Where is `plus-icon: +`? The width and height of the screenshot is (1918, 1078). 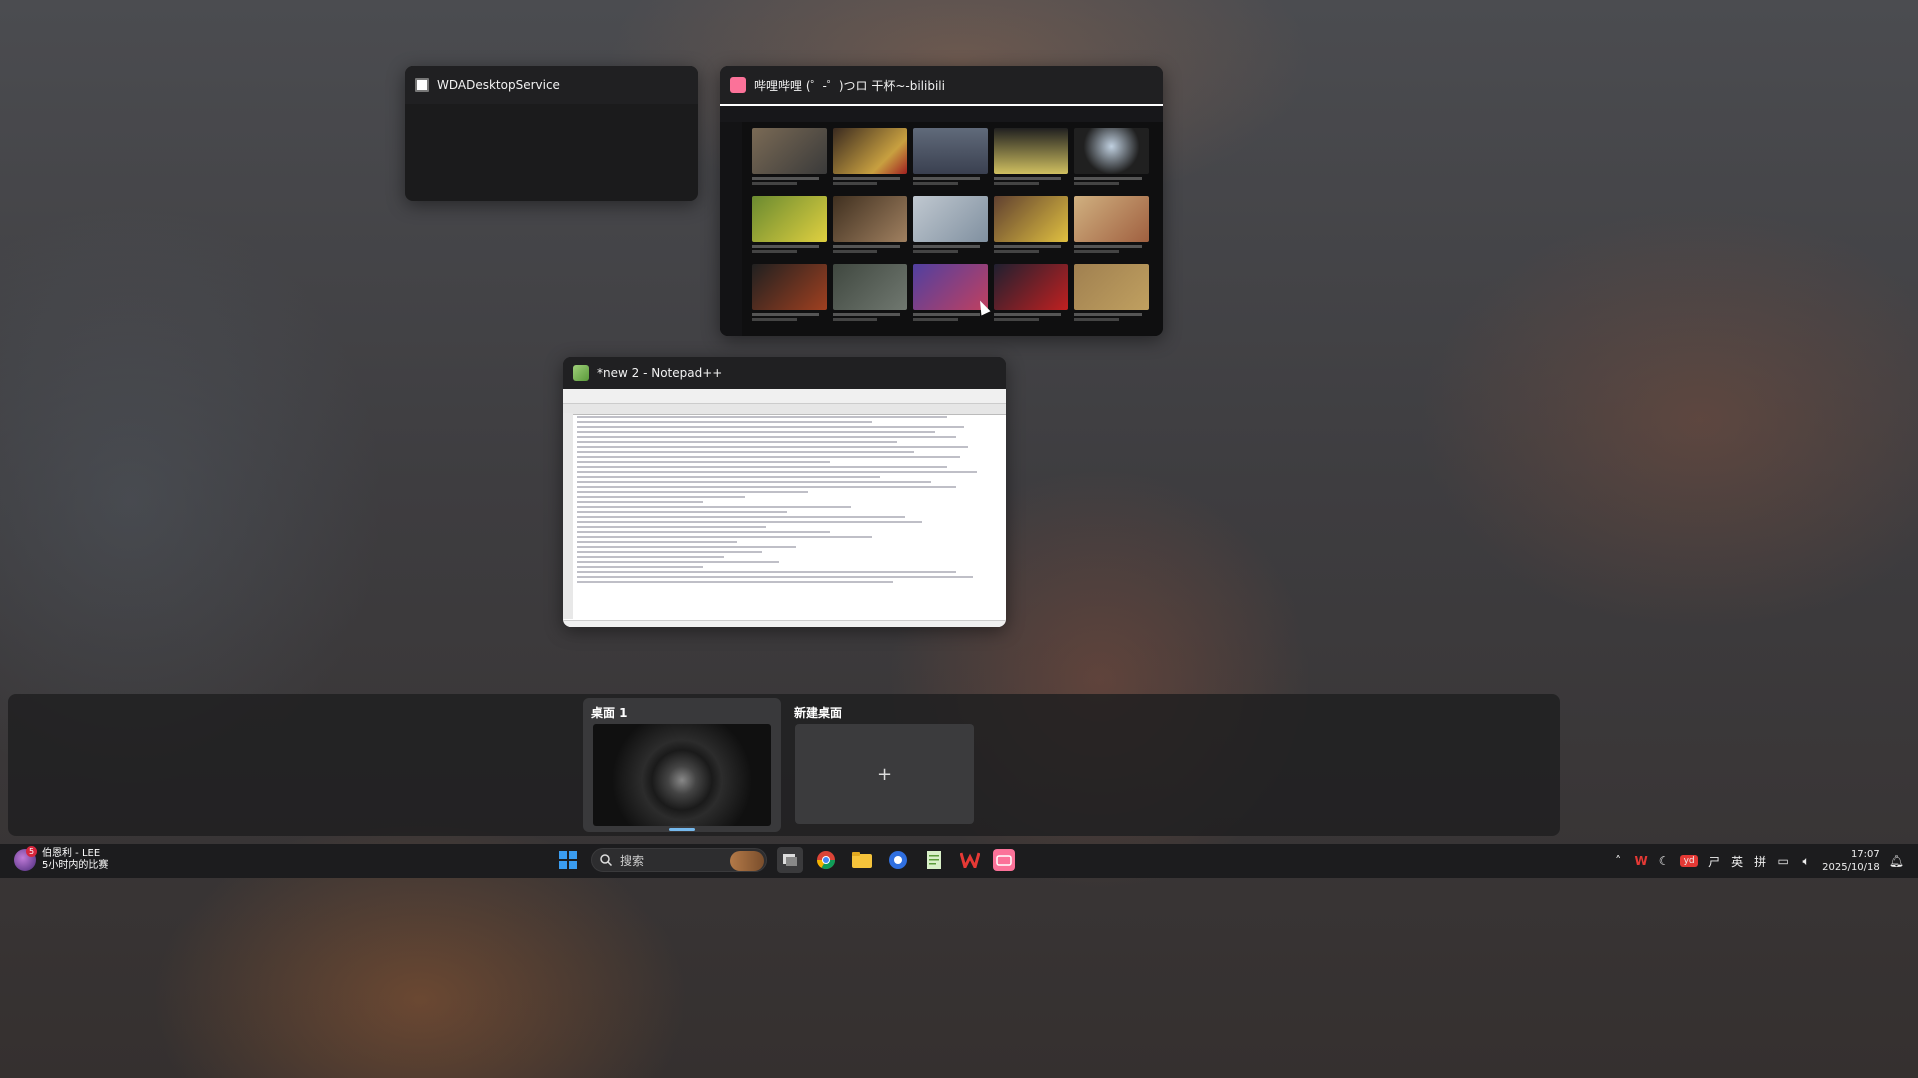 plus-icon: + is located at coordinates (884, 774).